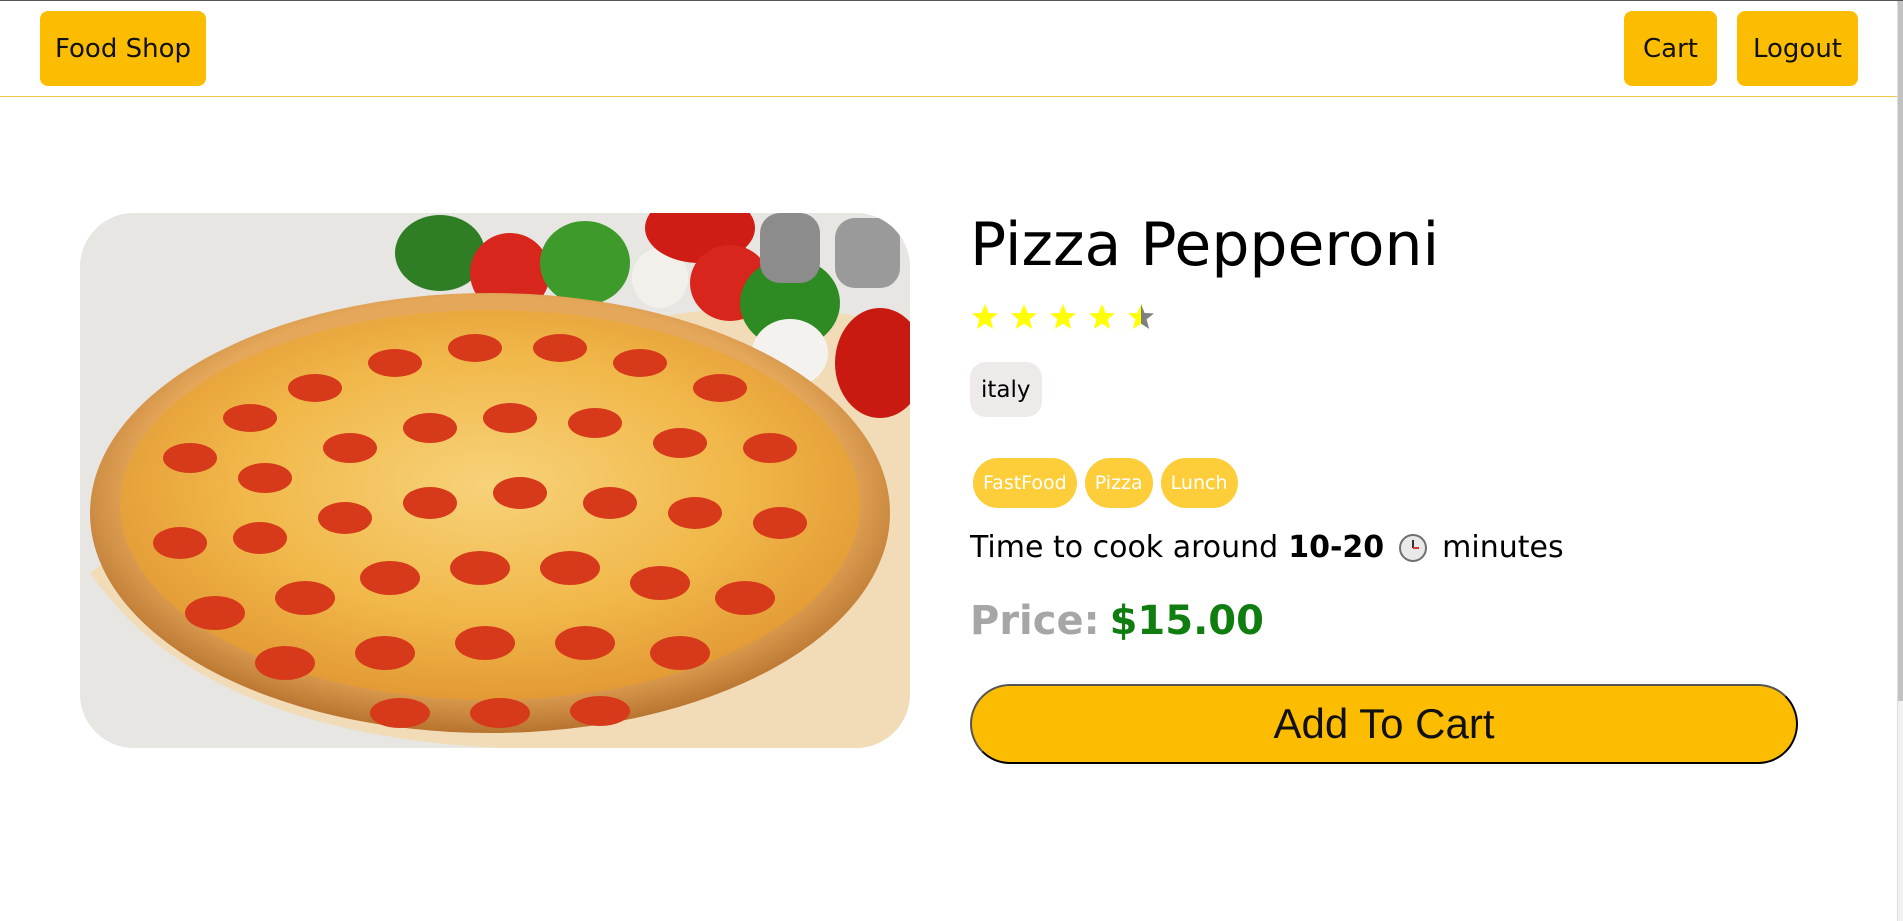 This screenshot has height=921, width=1903. What do you see at coordinates (1503, 547) in the screenshot?
I see `cook-time-suffix: minutes` at bounding box center [1503, 547].